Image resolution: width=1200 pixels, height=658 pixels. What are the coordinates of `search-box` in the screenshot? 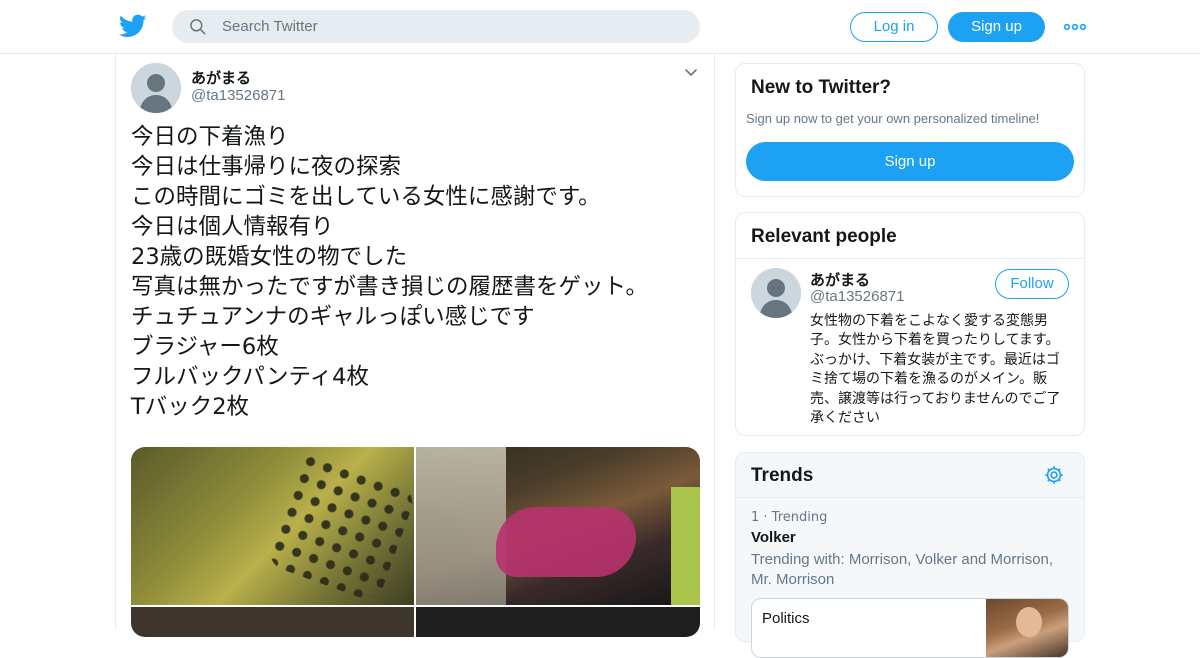 It's located at (436, 26).